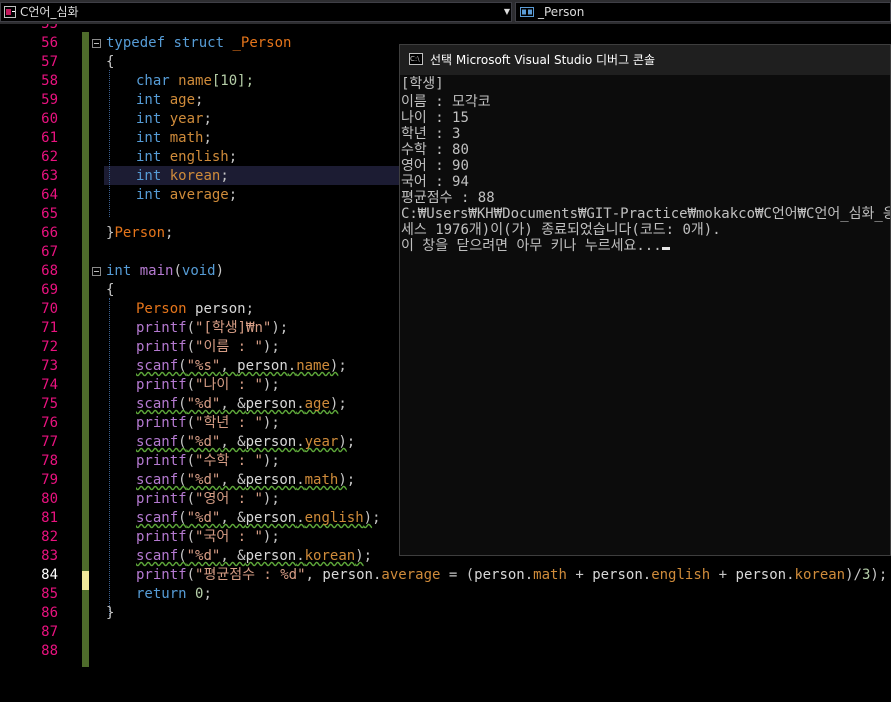  Describe the element at coordinates (250, 575) in the screenshot. I see `string-literal: "평균점수 : %d"` at that location.